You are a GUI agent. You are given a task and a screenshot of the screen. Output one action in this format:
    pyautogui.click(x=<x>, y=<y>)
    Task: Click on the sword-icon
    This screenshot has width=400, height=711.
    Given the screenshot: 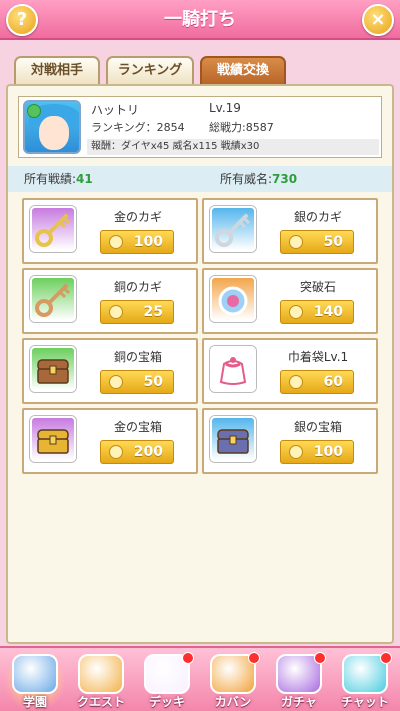 What is the action you would take?
    pyautogui.click(x=101, y=674)
    